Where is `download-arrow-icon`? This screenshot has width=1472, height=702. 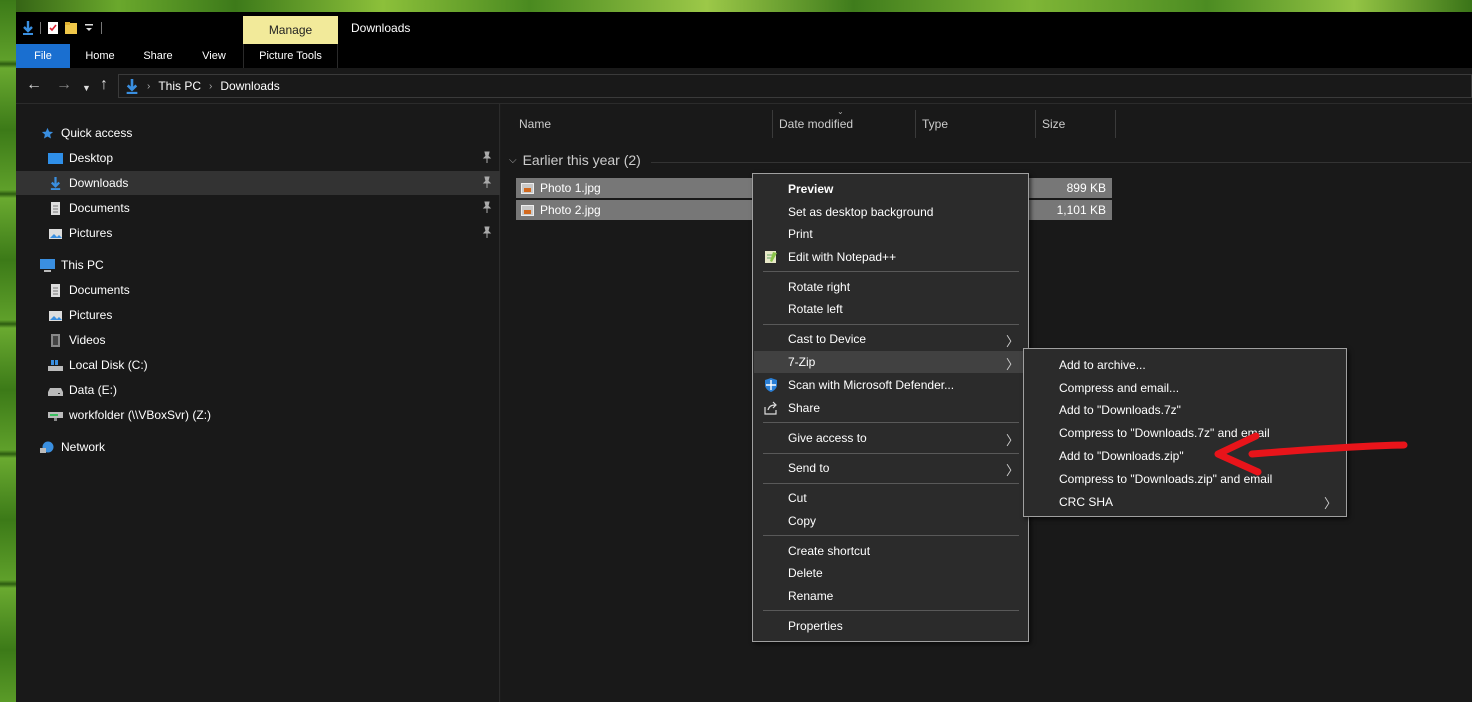 download-arrow-icon is located at coordinates (55, 183).